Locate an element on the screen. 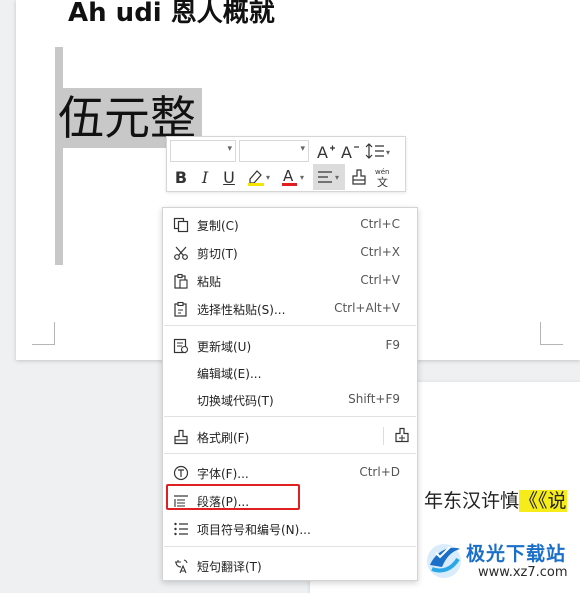 The image size is (580, 593). line-spacing-icon: ▾ is located at coordinates (377, 151).